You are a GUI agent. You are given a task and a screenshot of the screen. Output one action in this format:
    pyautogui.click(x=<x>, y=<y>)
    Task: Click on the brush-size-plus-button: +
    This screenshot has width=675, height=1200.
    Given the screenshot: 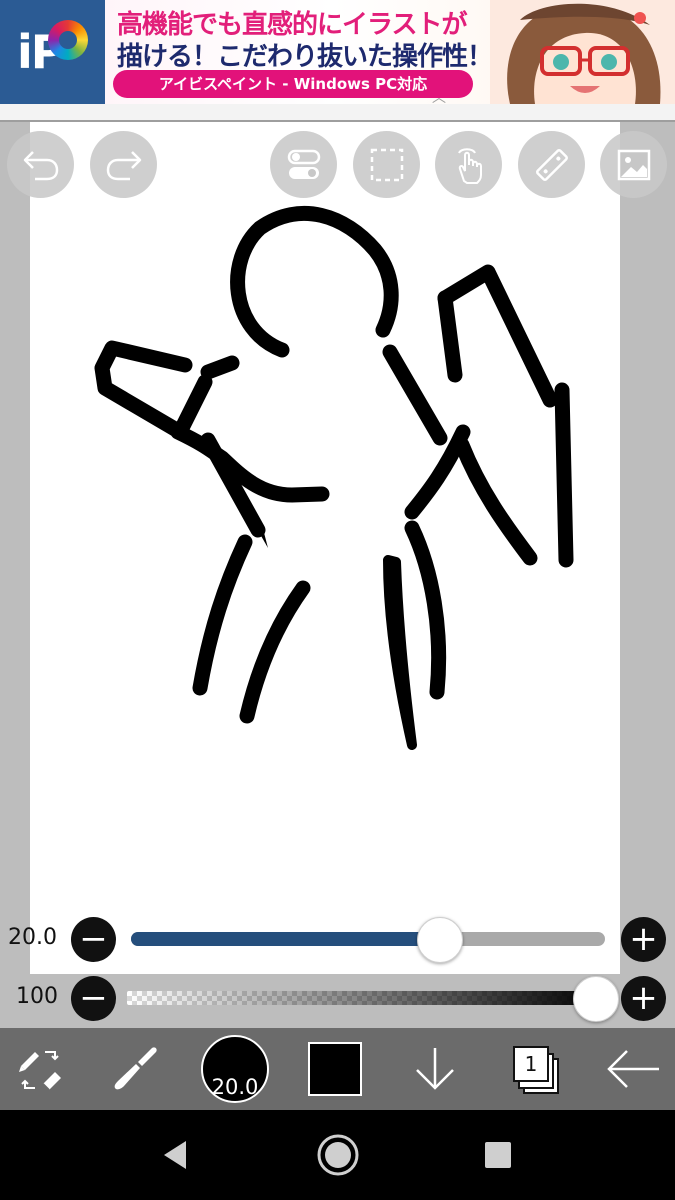 What is the action you would take?
    pyautogui.click(x=643, y=939)
    